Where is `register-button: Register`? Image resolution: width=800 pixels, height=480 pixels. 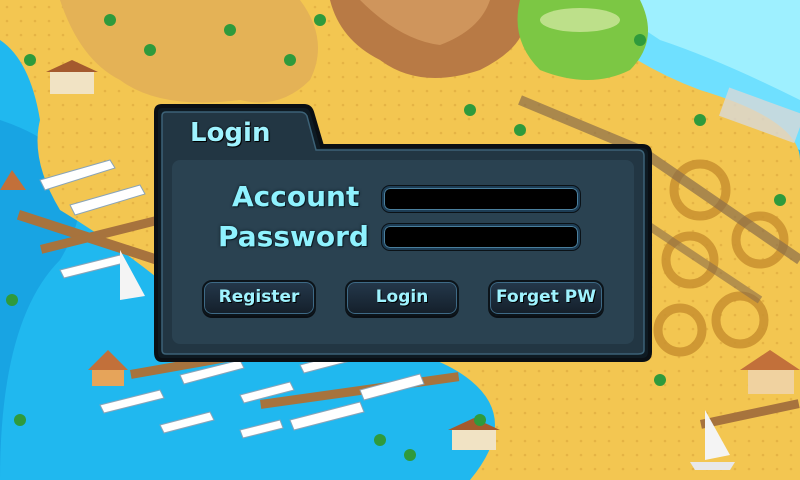
register-button: Register is located at coordinates (259, 298).